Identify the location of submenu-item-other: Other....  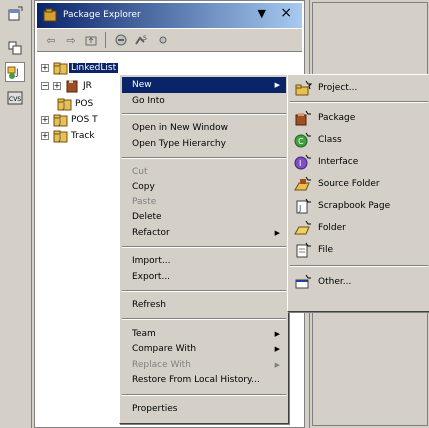
(359, 282).